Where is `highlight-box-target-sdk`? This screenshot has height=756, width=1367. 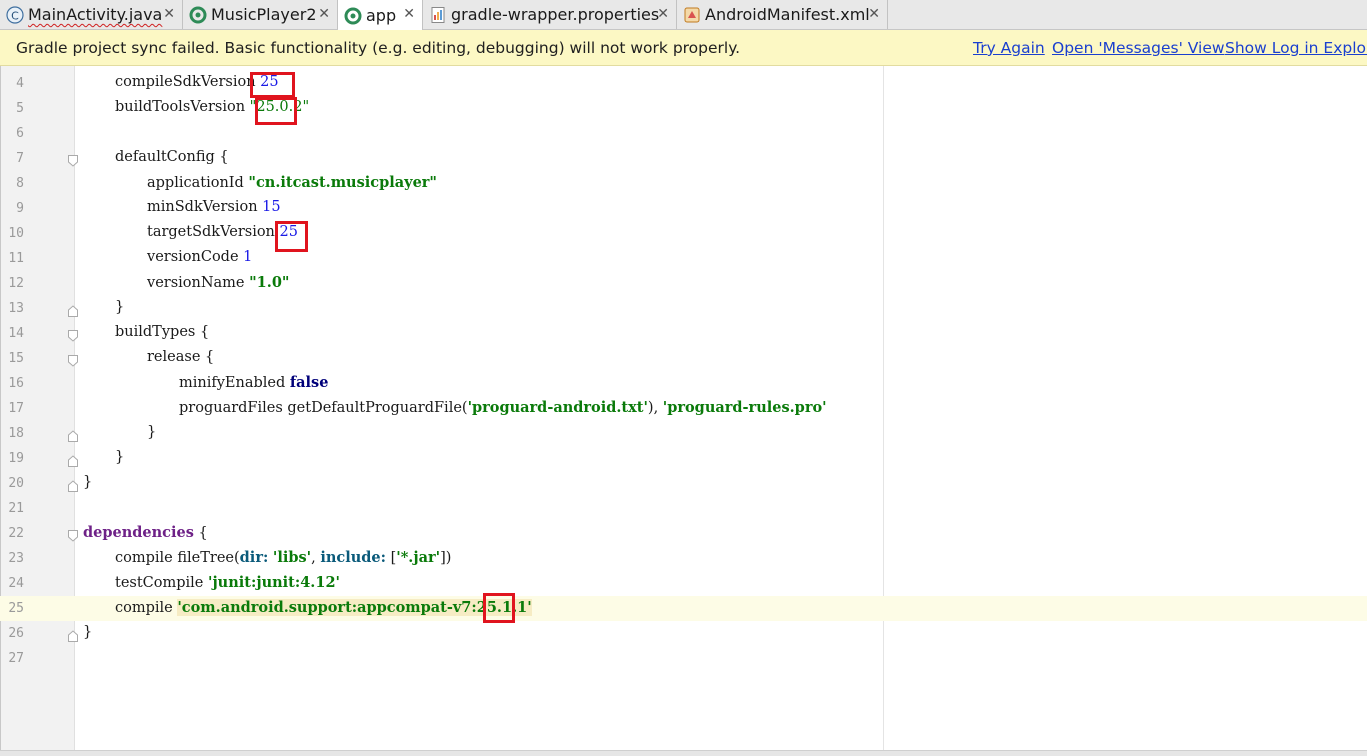 highlight-box-target-sdk is located at coordinates (291, 236).